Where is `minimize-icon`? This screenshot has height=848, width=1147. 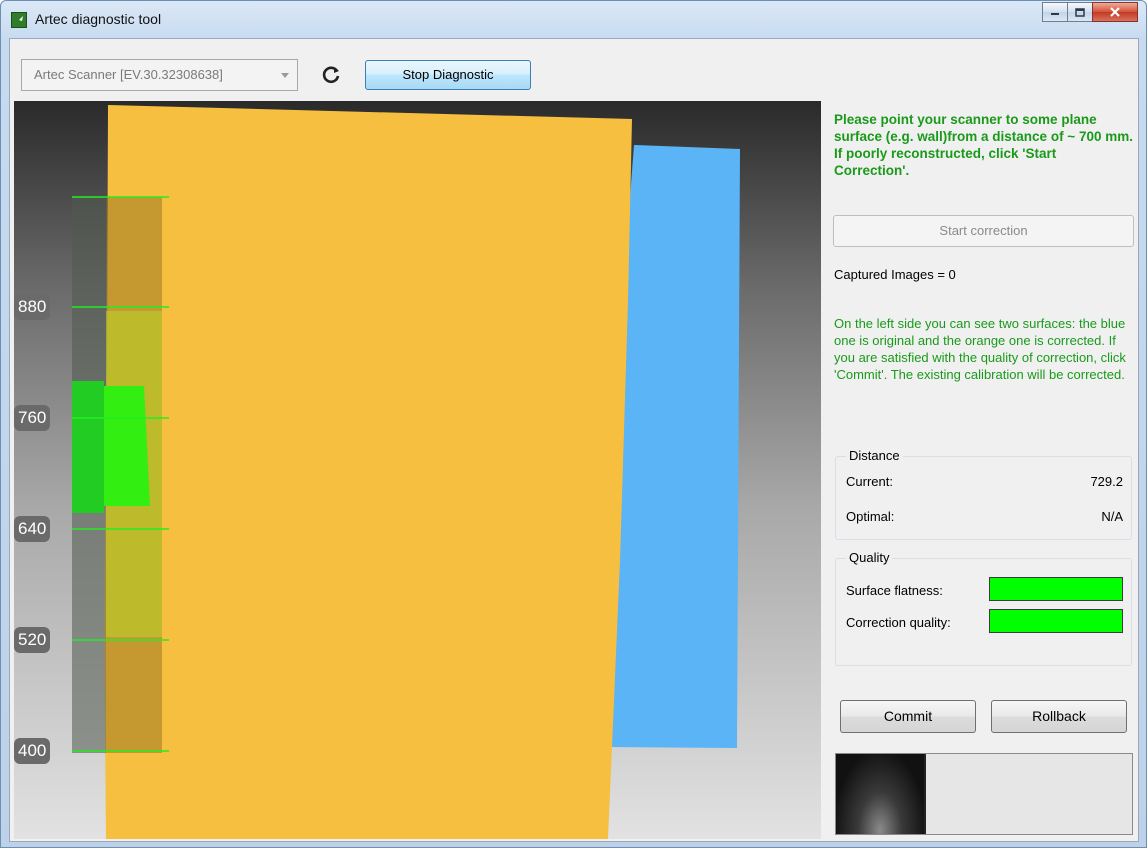 minimize-icon is located at coordinates (1055, 14).